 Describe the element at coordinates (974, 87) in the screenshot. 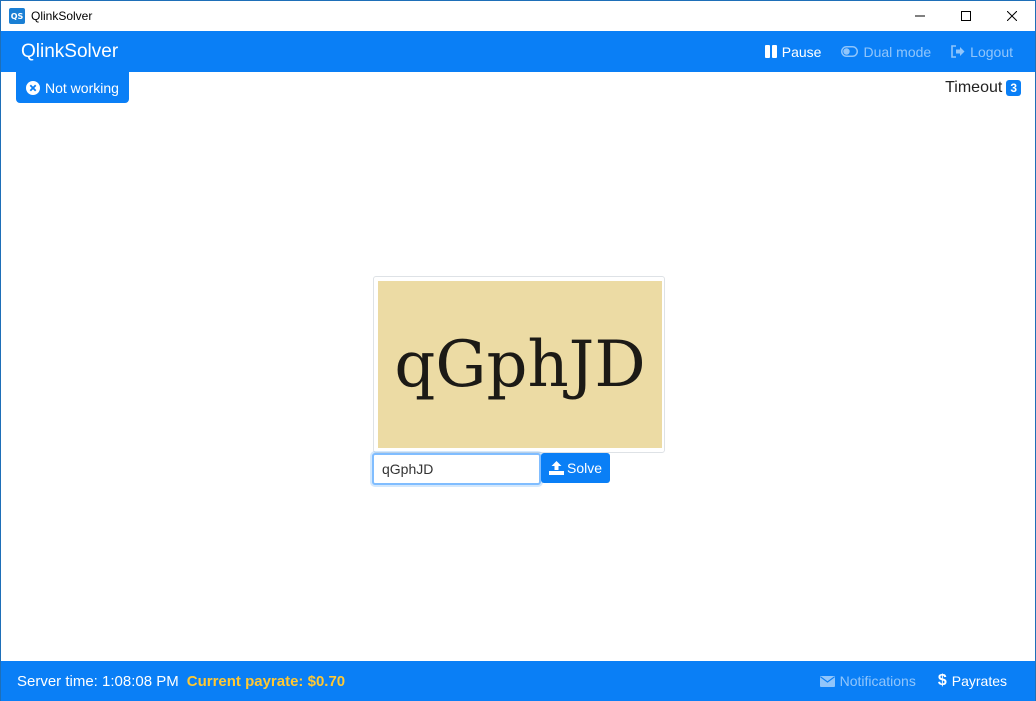

I see `timeout-label: Timeout` at that location.